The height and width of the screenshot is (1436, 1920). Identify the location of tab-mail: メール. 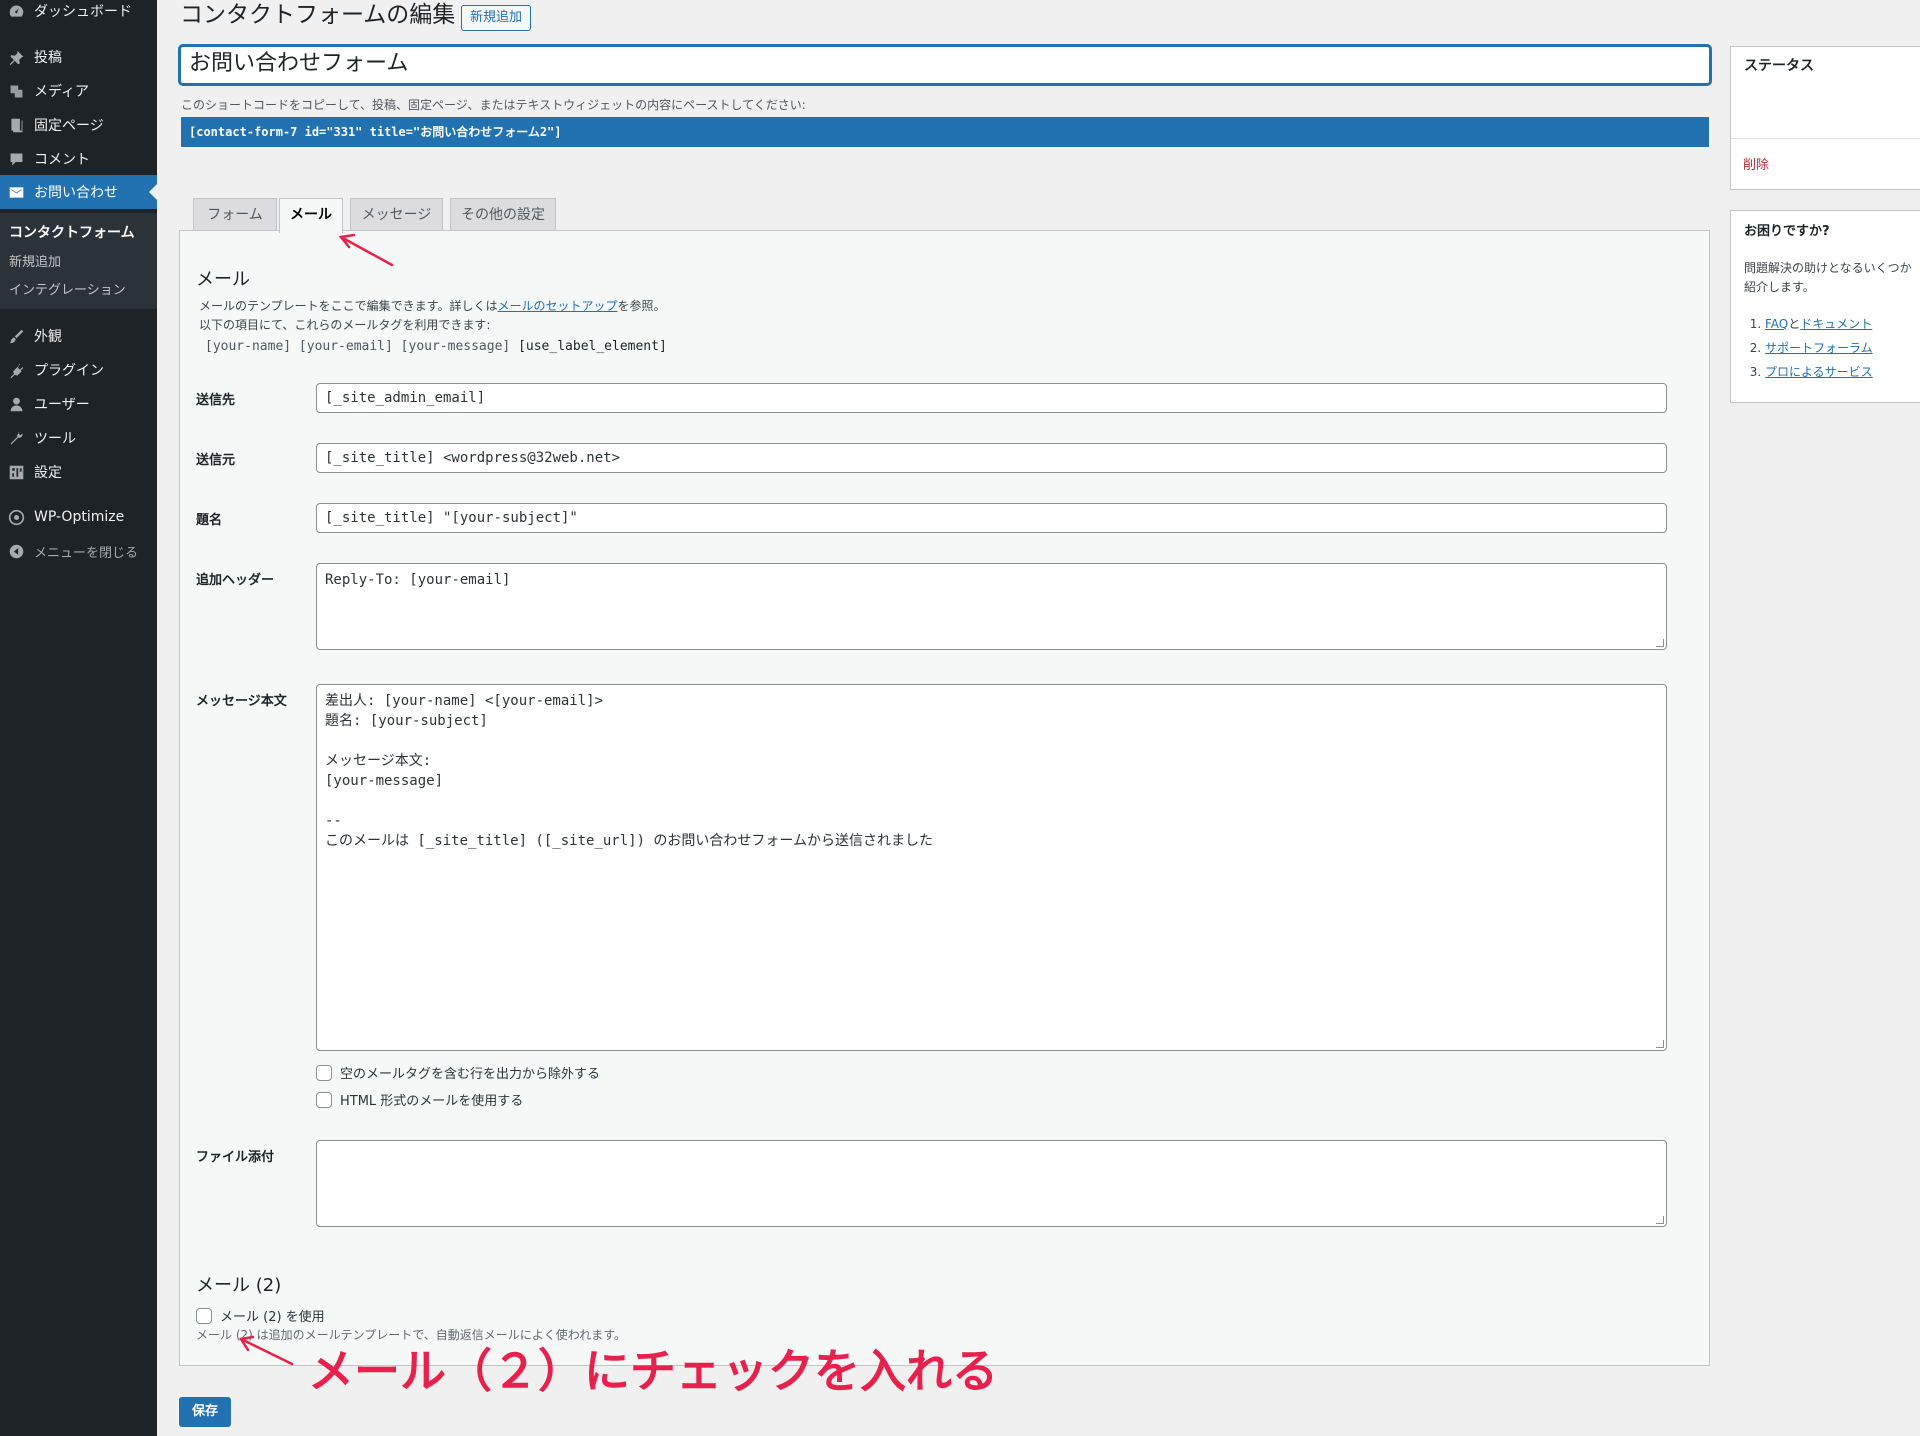
(311, 215).